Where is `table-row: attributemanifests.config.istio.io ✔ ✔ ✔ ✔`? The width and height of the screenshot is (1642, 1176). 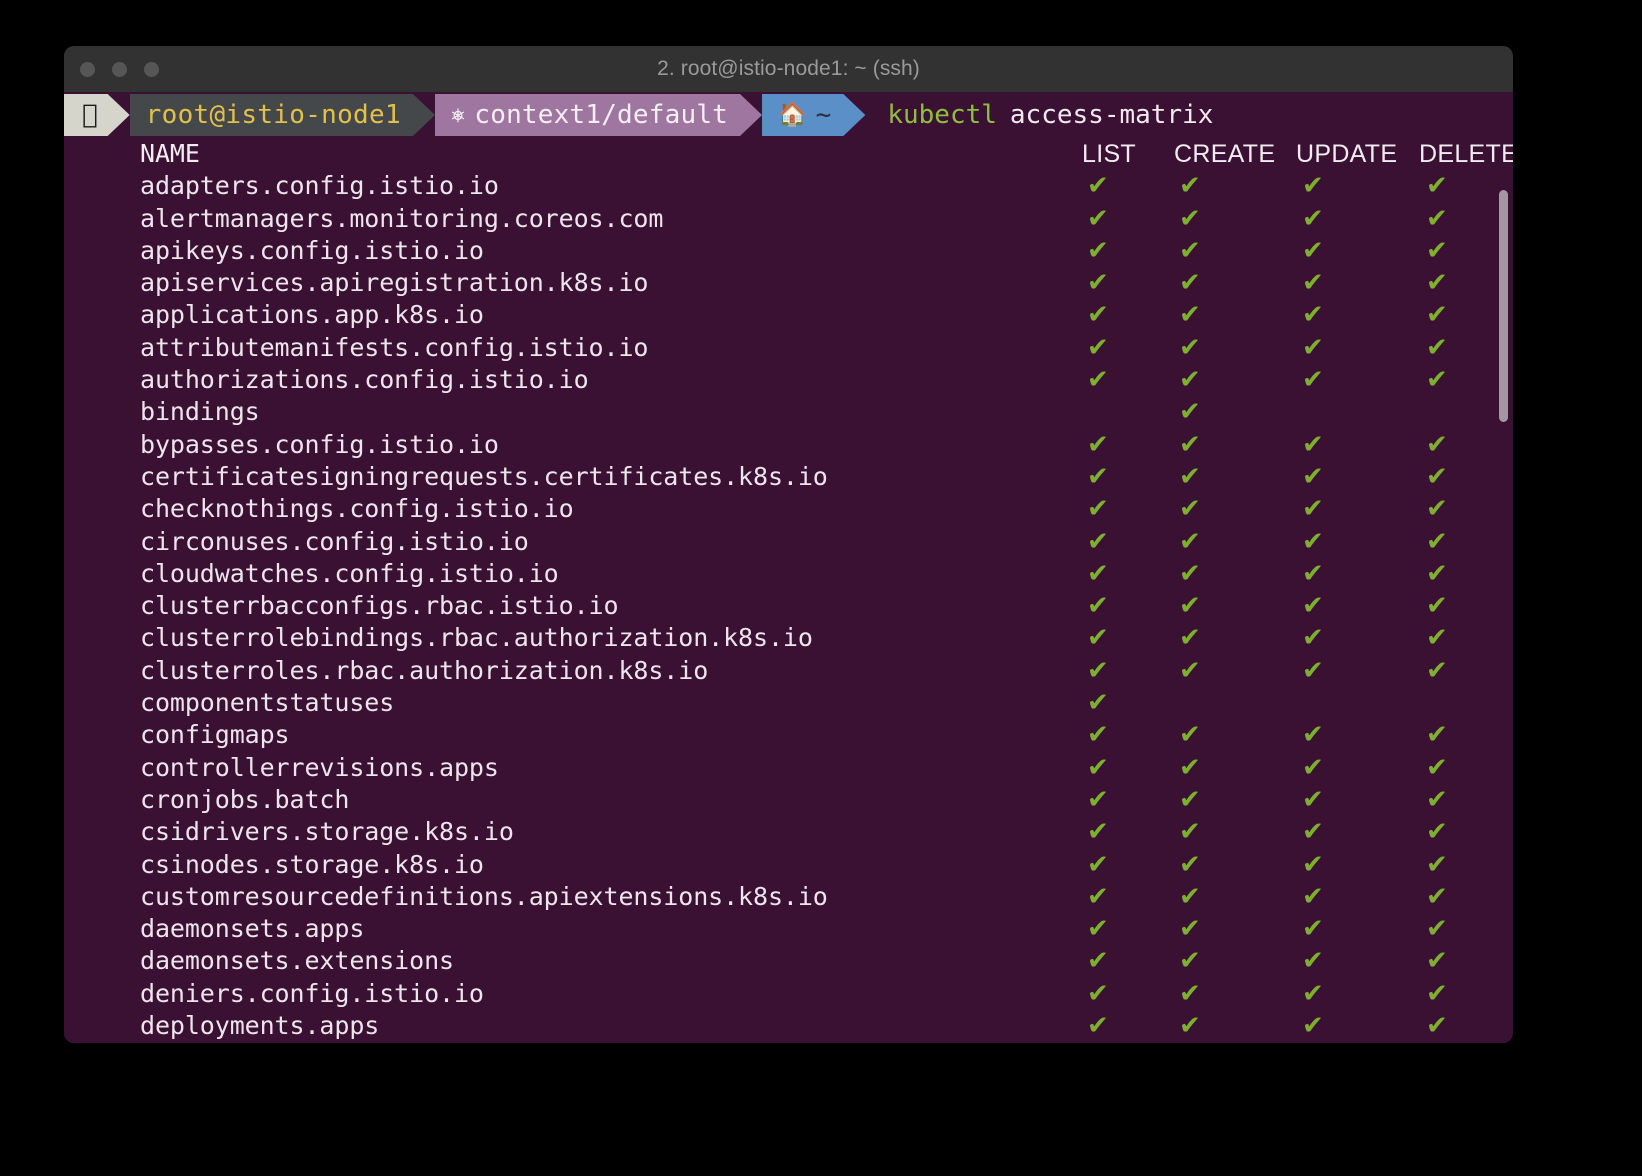
table-row: attributemanifests.config.istio.io ✔ ✔ ✔ ✔ is located at coordinates (793, 348).